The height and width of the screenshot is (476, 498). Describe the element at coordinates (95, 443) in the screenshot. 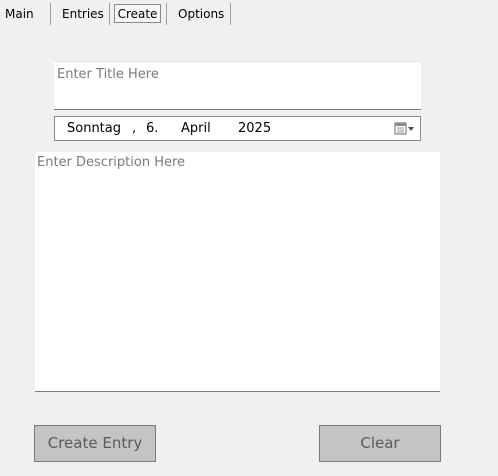

I see `create-entry-button: Create Entry` at that location.